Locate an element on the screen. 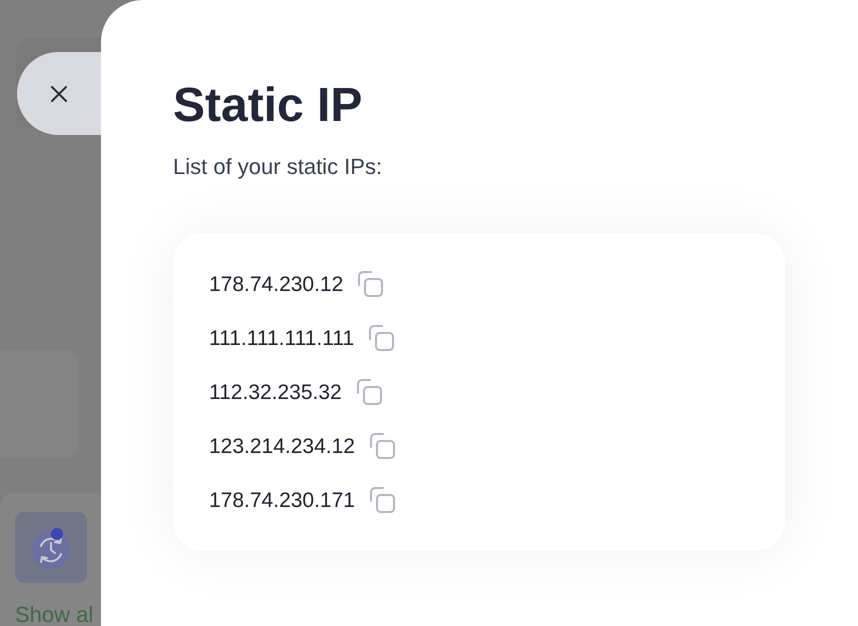 The width and height of the screenshot is (858, 626). modal-subtitle: List of your static IPs: is located at coordinates (277, 167).